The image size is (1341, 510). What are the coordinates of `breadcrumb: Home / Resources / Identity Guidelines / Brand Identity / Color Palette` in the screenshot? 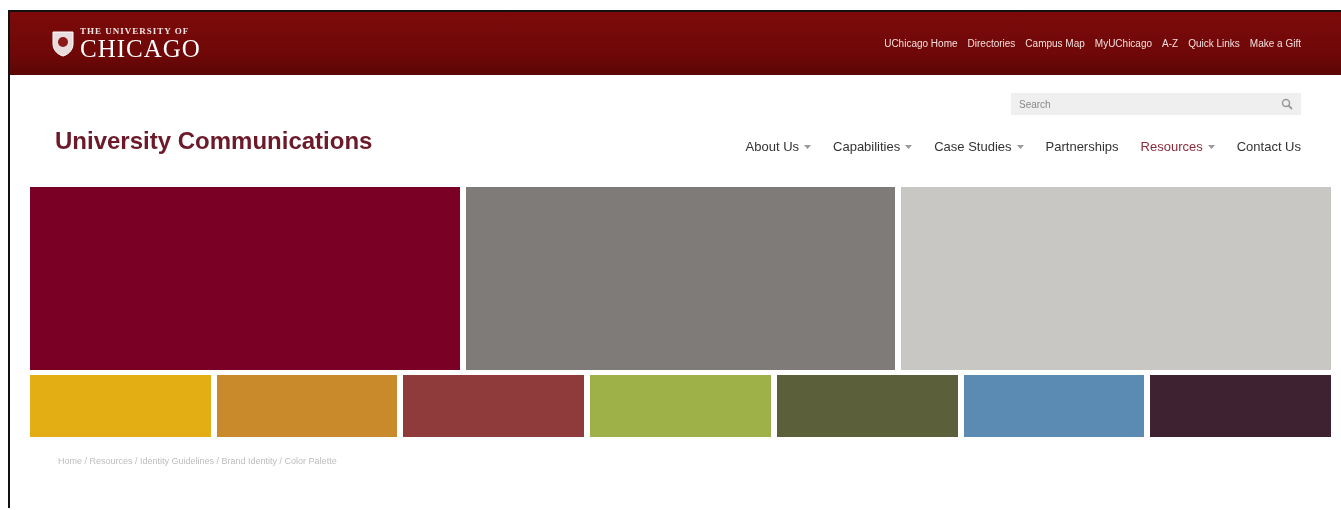 It's located at (197, 460).